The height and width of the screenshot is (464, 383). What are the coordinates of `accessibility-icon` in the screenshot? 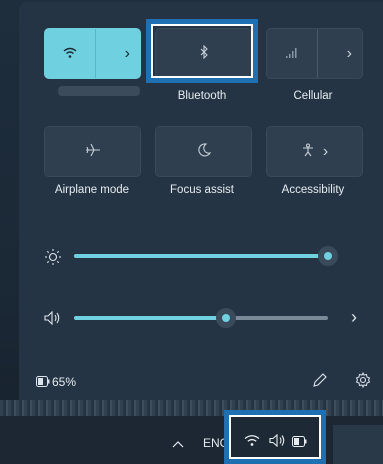 It's located at (308, 151).